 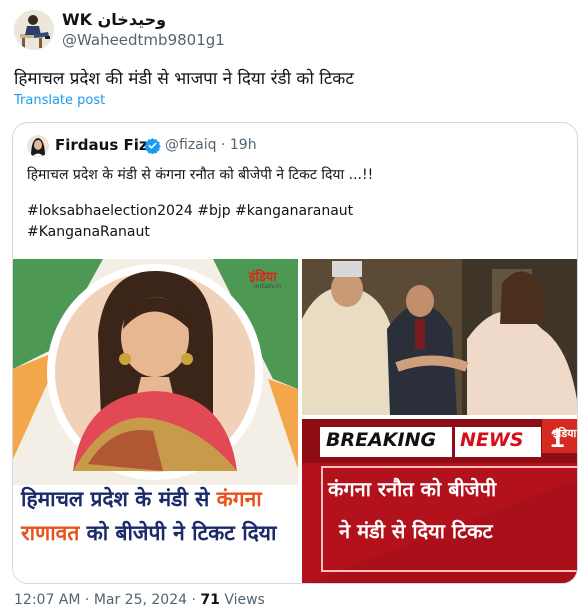 What do you see at coordinates (268, 286) in the screenshot?
I see `media-left-logo-sub: indiatv.in` at bounding box center [268, 286].